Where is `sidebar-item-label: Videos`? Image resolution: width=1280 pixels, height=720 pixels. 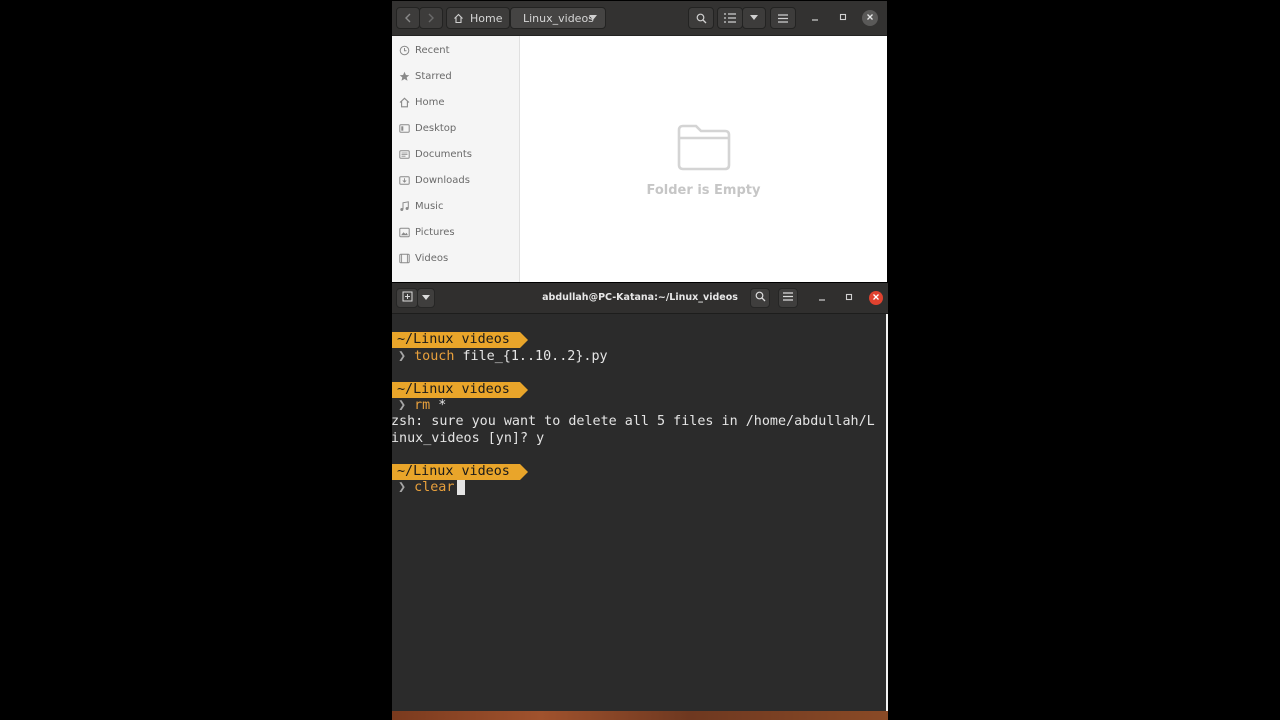
sidebar-item-label: Videos is located at coordinates (432, 258).